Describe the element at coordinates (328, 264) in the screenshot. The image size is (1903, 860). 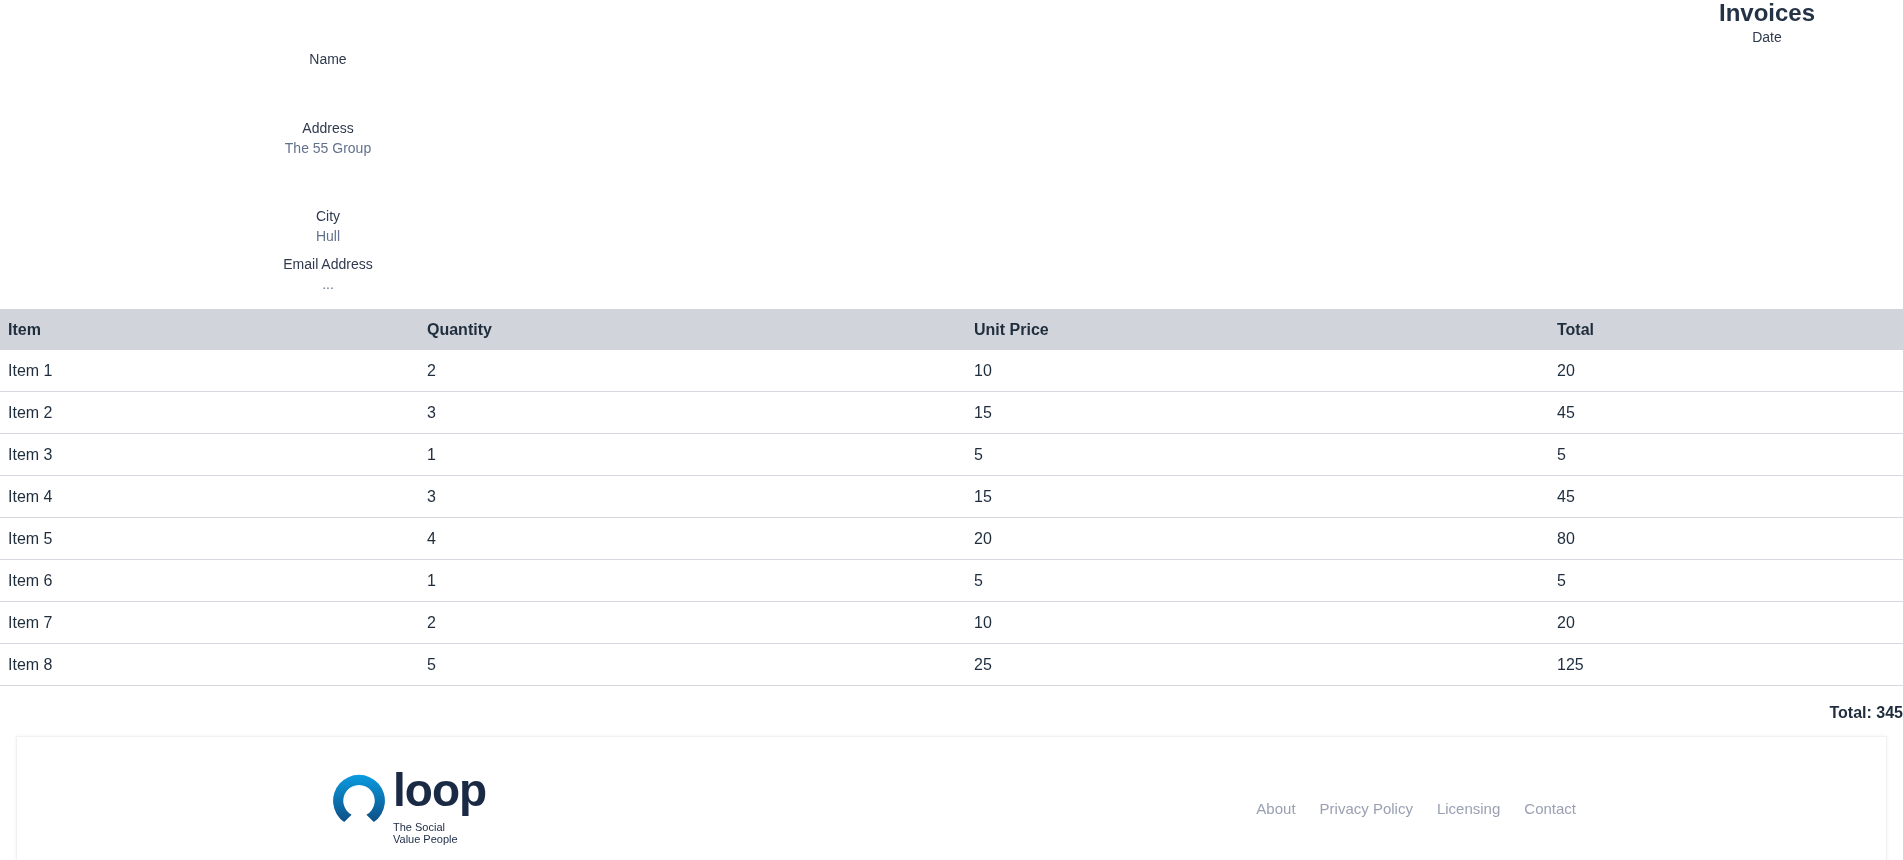
I see `field-label: Email Address` at that location.